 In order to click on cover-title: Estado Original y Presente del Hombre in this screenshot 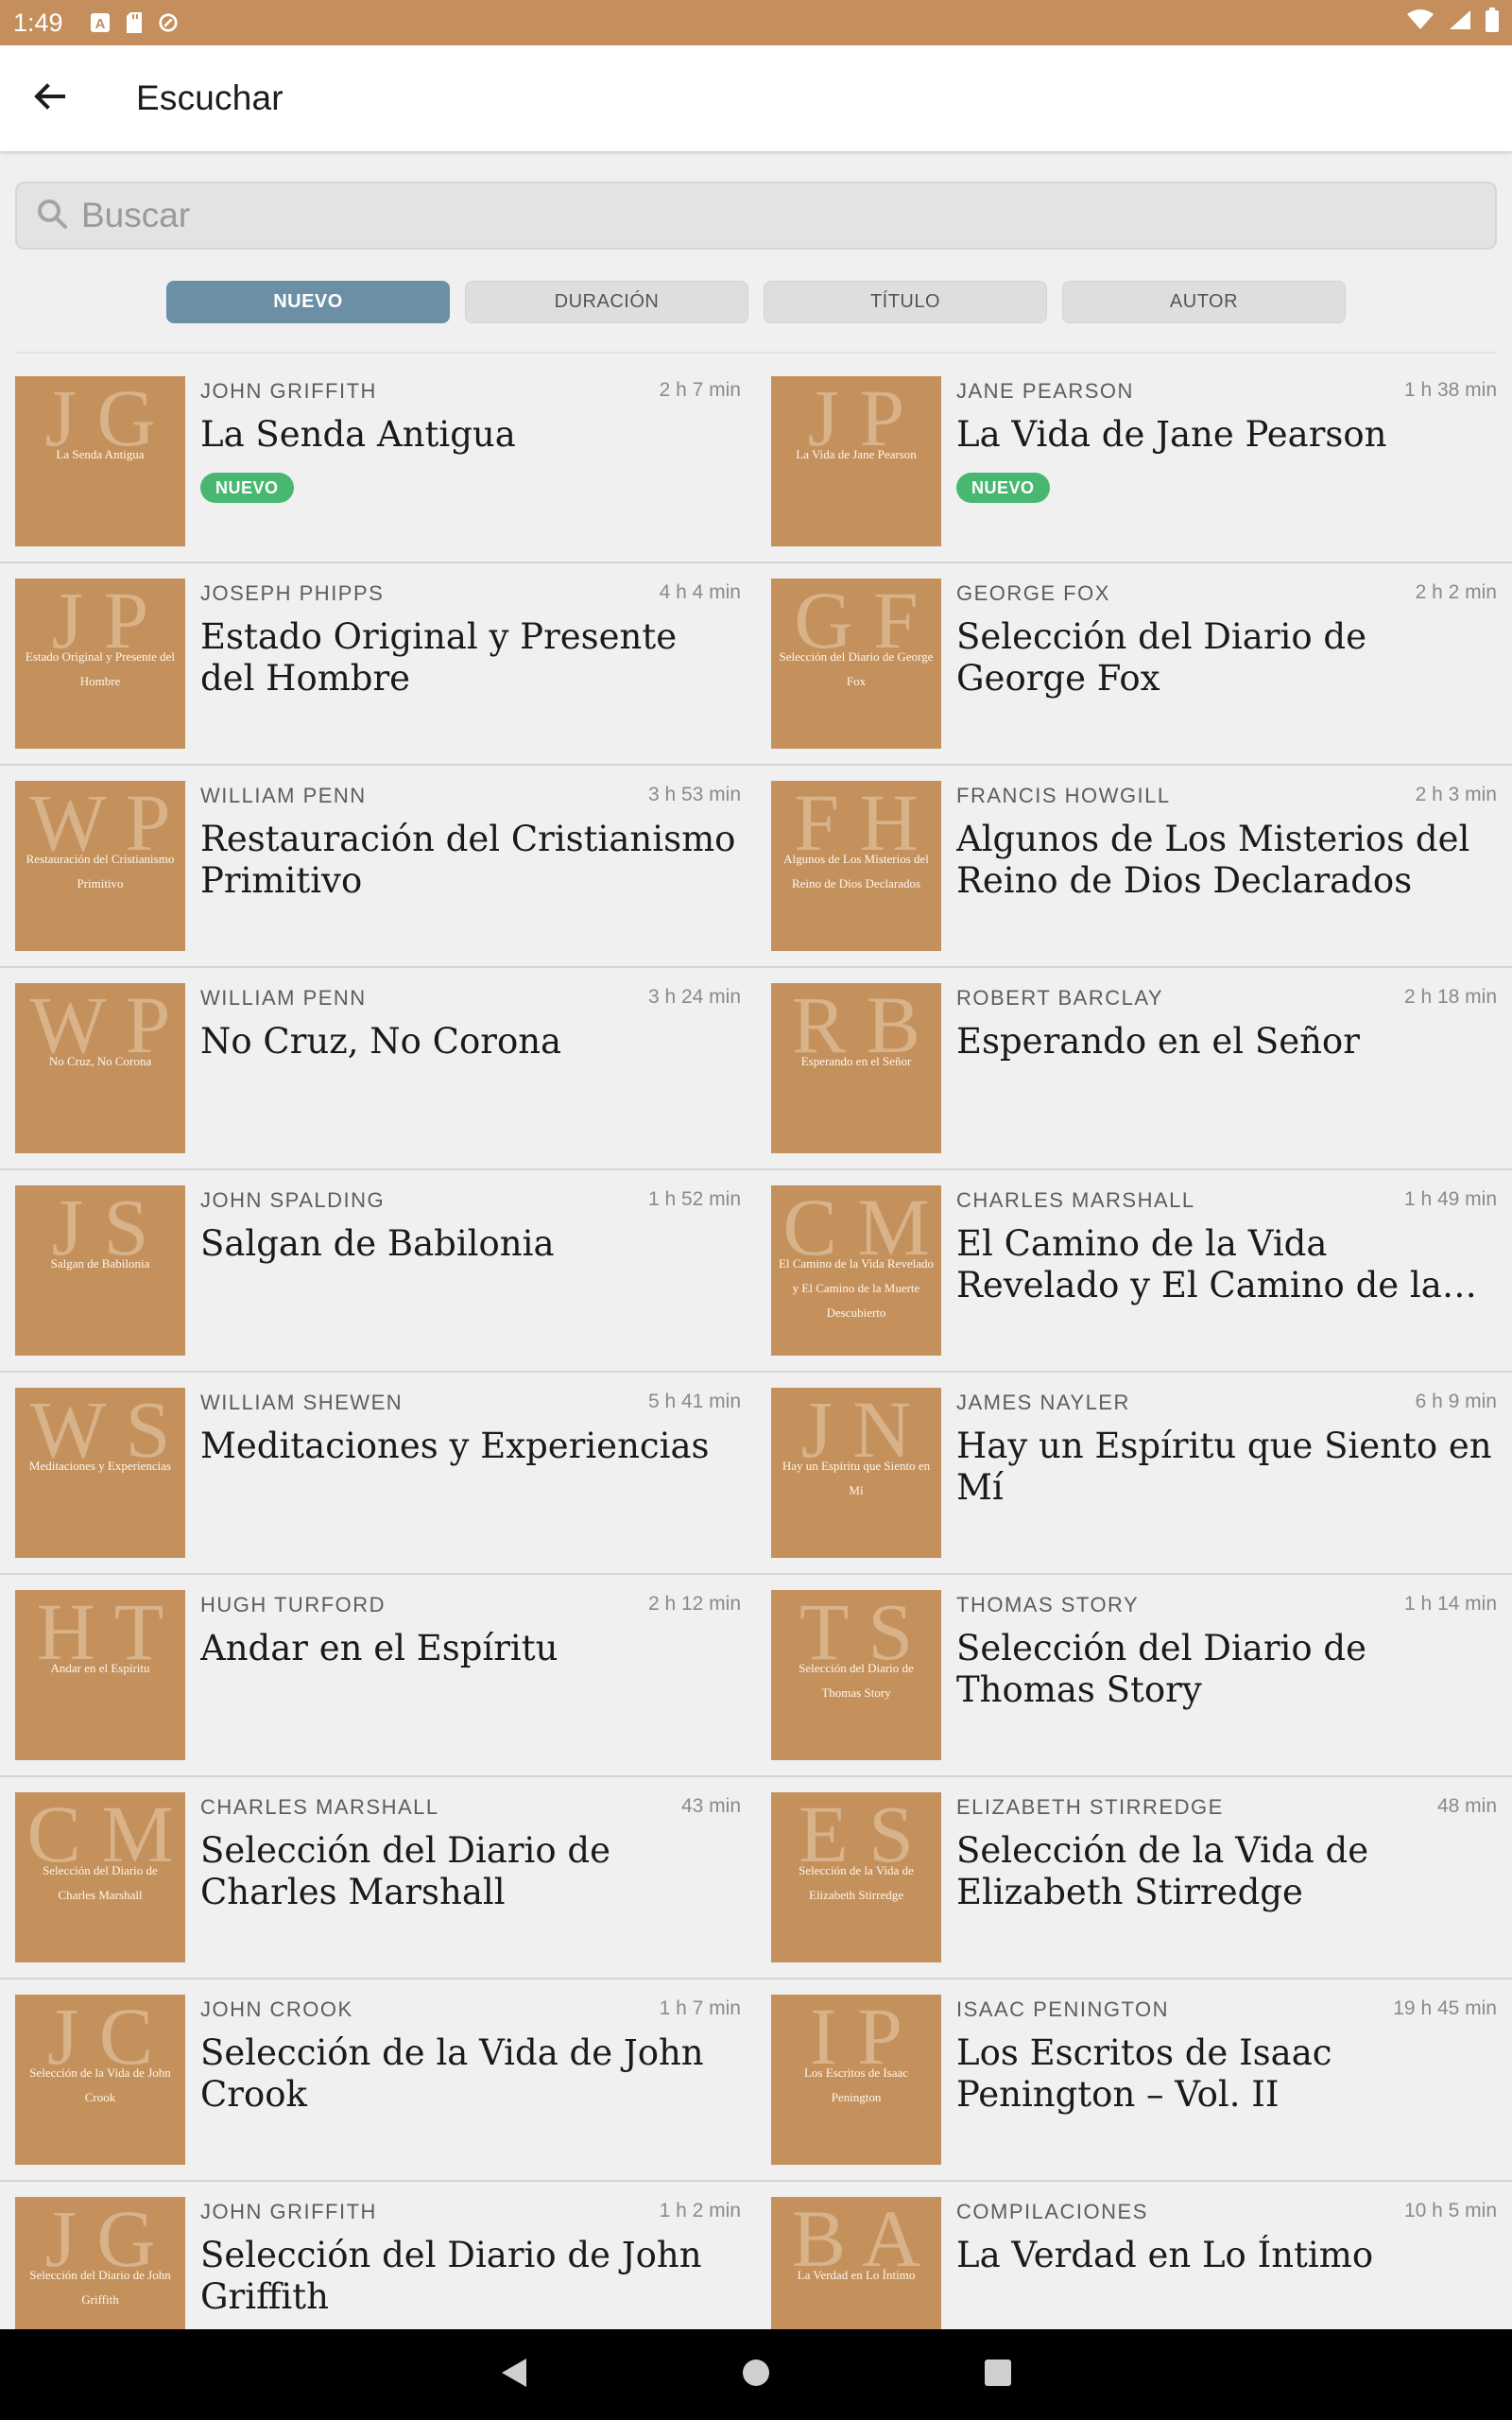, I will do `click(100, 668)`.